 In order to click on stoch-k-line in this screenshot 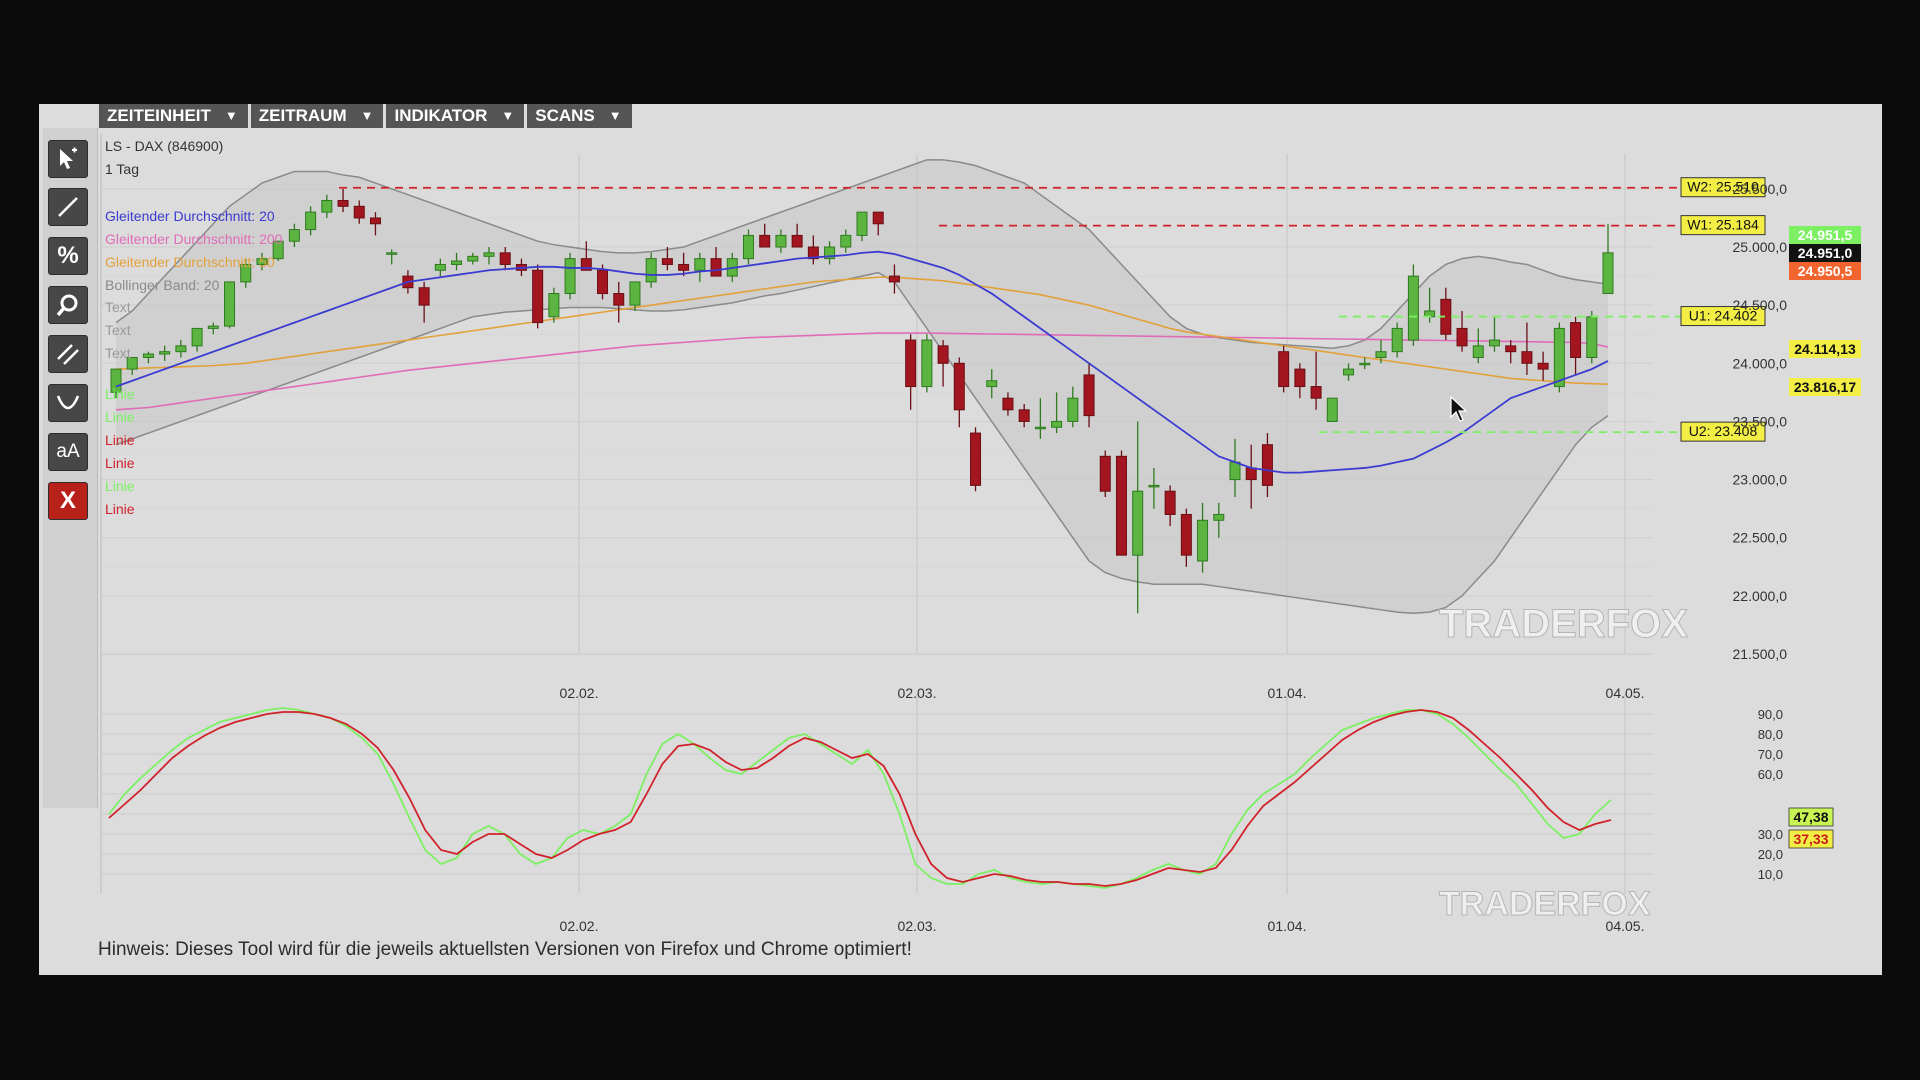, I will do `click(860, 798)`.